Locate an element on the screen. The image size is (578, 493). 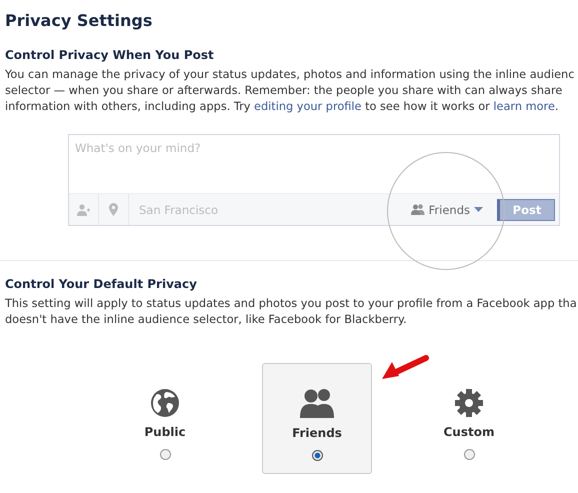
location-text: San Francisco is located at coordinates (179, 209).